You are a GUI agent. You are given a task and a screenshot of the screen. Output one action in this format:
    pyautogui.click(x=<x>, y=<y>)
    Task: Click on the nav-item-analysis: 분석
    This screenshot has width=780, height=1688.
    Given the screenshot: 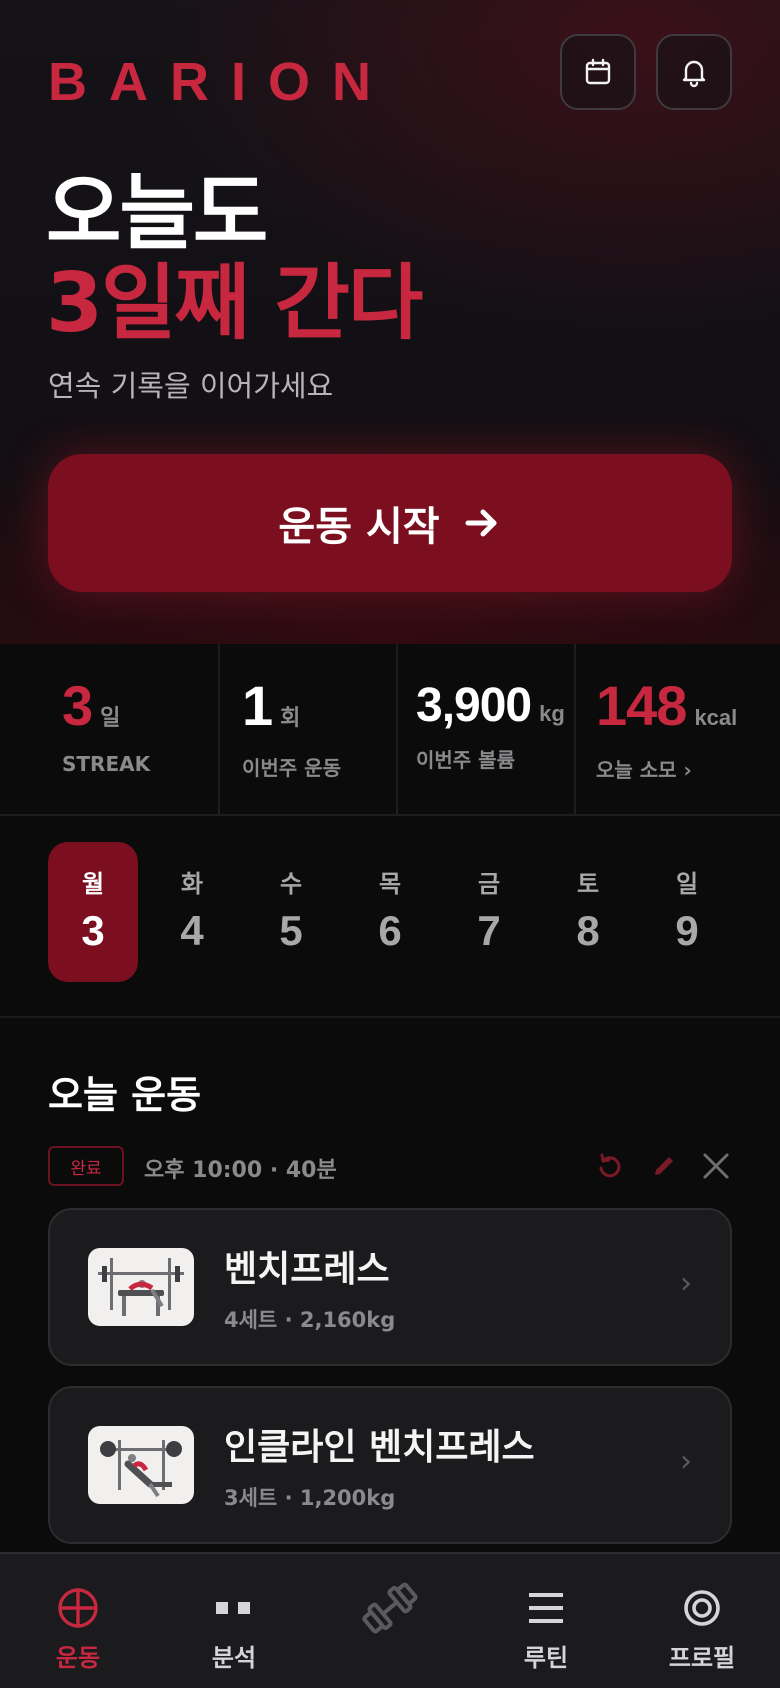 What is the action you would take?
    pyautogui.click(x=234, y=1621)
    